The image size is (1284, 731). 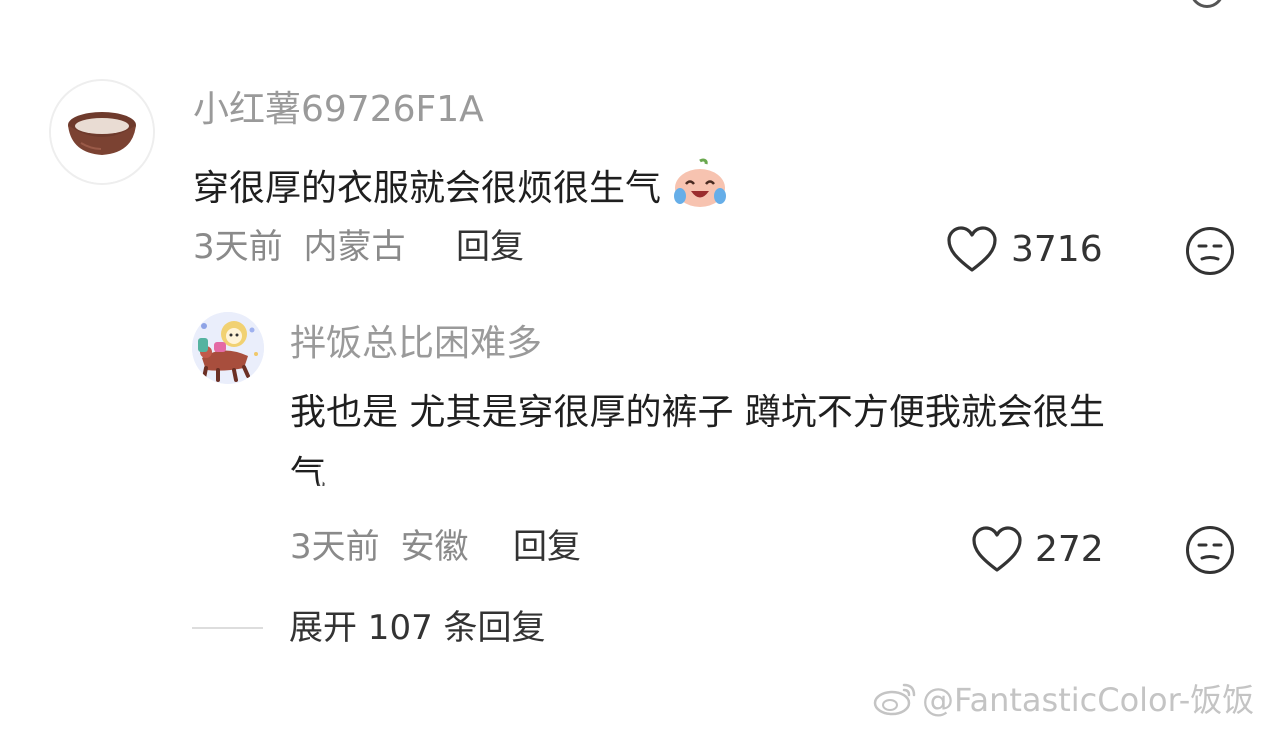 I want to click on dislike-button, so click(x=1210, y=251).